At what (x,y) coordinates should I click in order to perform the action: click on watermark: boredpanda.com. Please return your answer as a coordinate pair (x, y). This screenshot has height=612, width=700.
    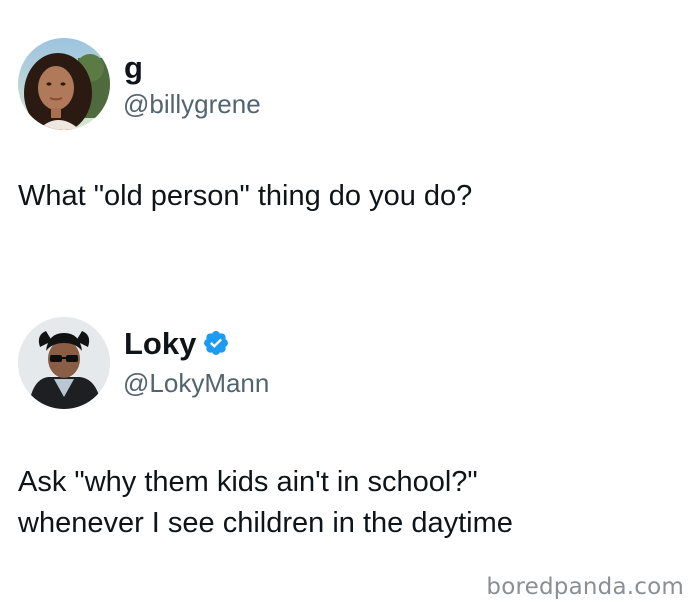
    Looking at the image, I should click on (585, 587).